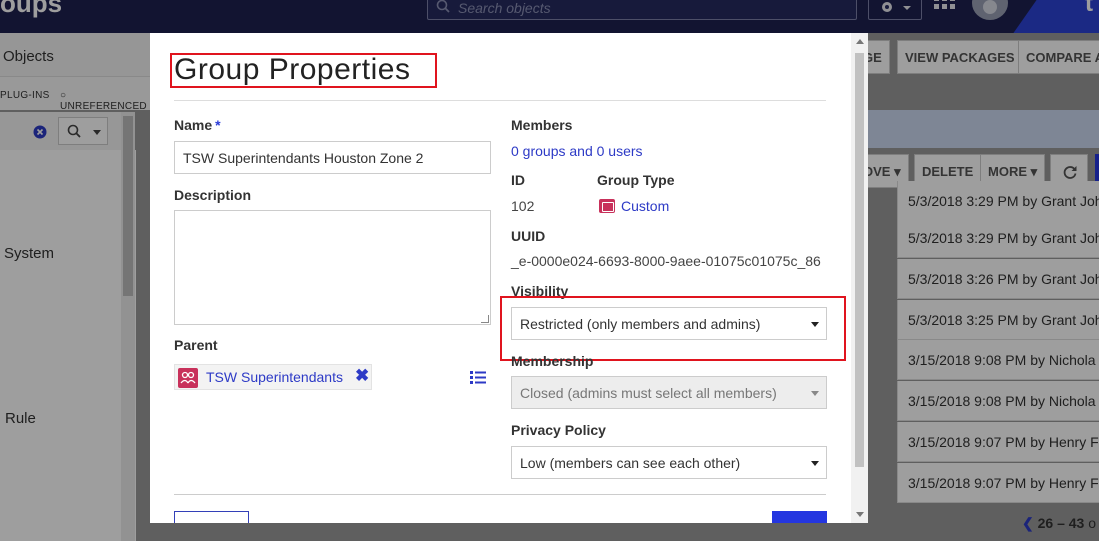  I want to click on description-textarea, so click(332, 267).